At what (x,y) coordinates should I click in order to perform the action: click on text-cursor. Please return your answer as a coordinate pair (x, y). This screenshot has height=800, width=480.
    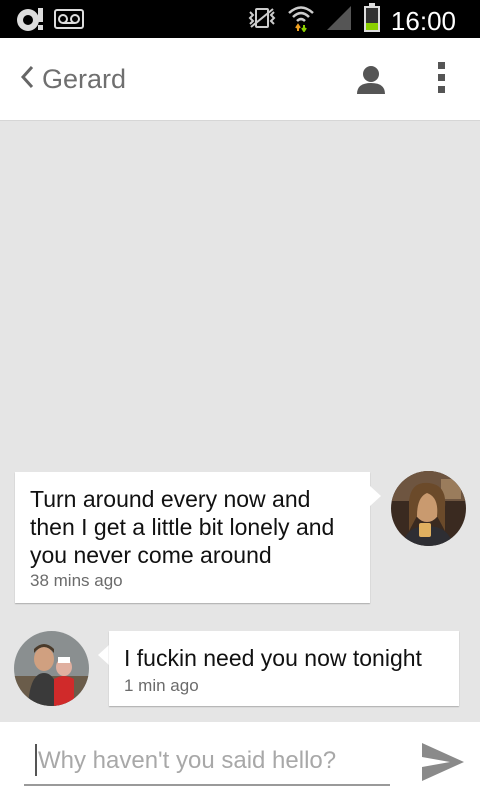
    Looking at the image, I should click on (36, 760).